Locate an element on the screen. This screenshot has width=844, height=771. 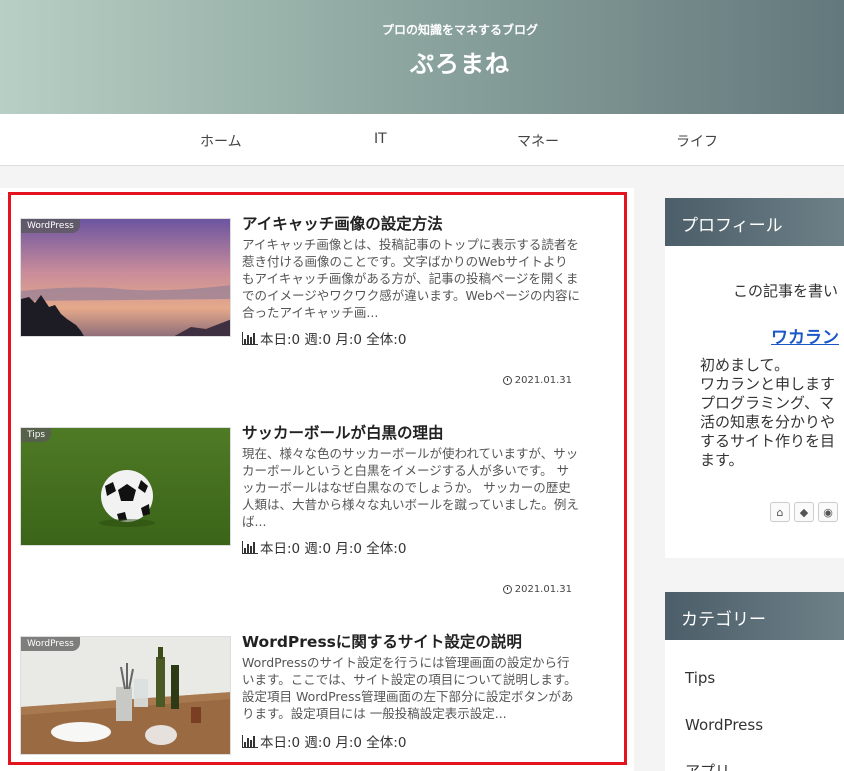
site-header: プロの知識をマネするブログ ぷろまね is located at coordinates (422, 57).